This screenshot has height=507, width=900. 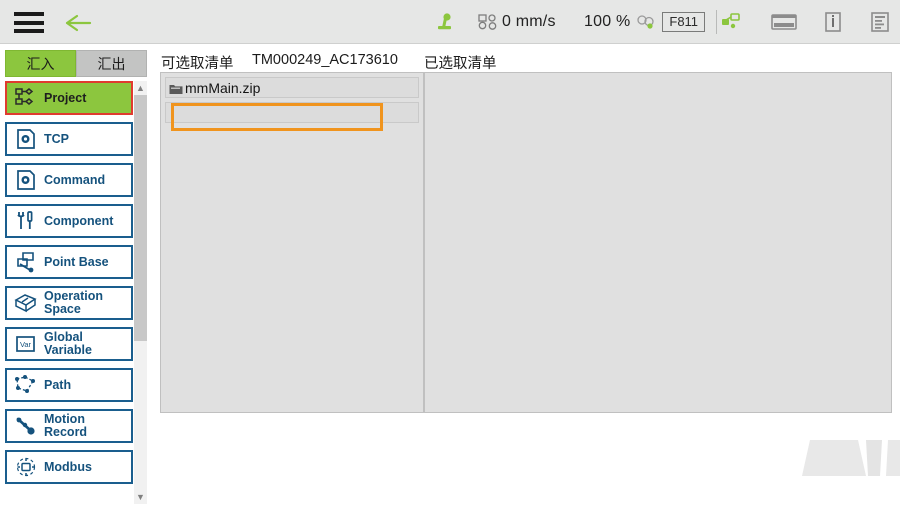 What do you see at coordinates (40, 63) in the screenshot?
I see `tab-import: 汇入` at bounding box center [40, 63].